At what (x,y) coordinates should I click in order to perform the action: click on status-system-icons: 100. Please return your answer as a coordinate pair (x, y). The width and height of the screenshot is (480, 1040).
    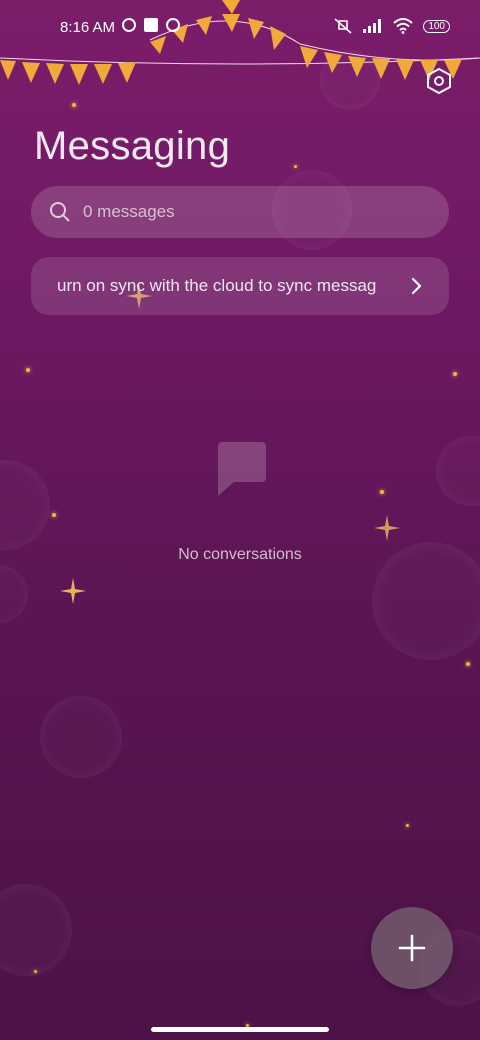
    Looking at the image, I should click on (391, 26).